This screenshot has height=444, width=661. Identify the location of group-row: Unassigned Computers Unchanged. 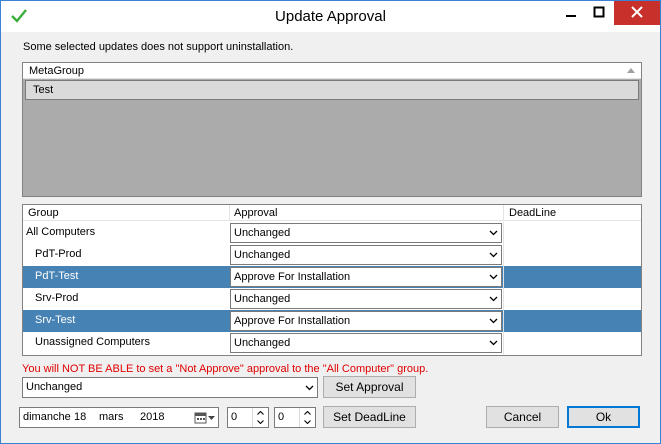
(332, 343).